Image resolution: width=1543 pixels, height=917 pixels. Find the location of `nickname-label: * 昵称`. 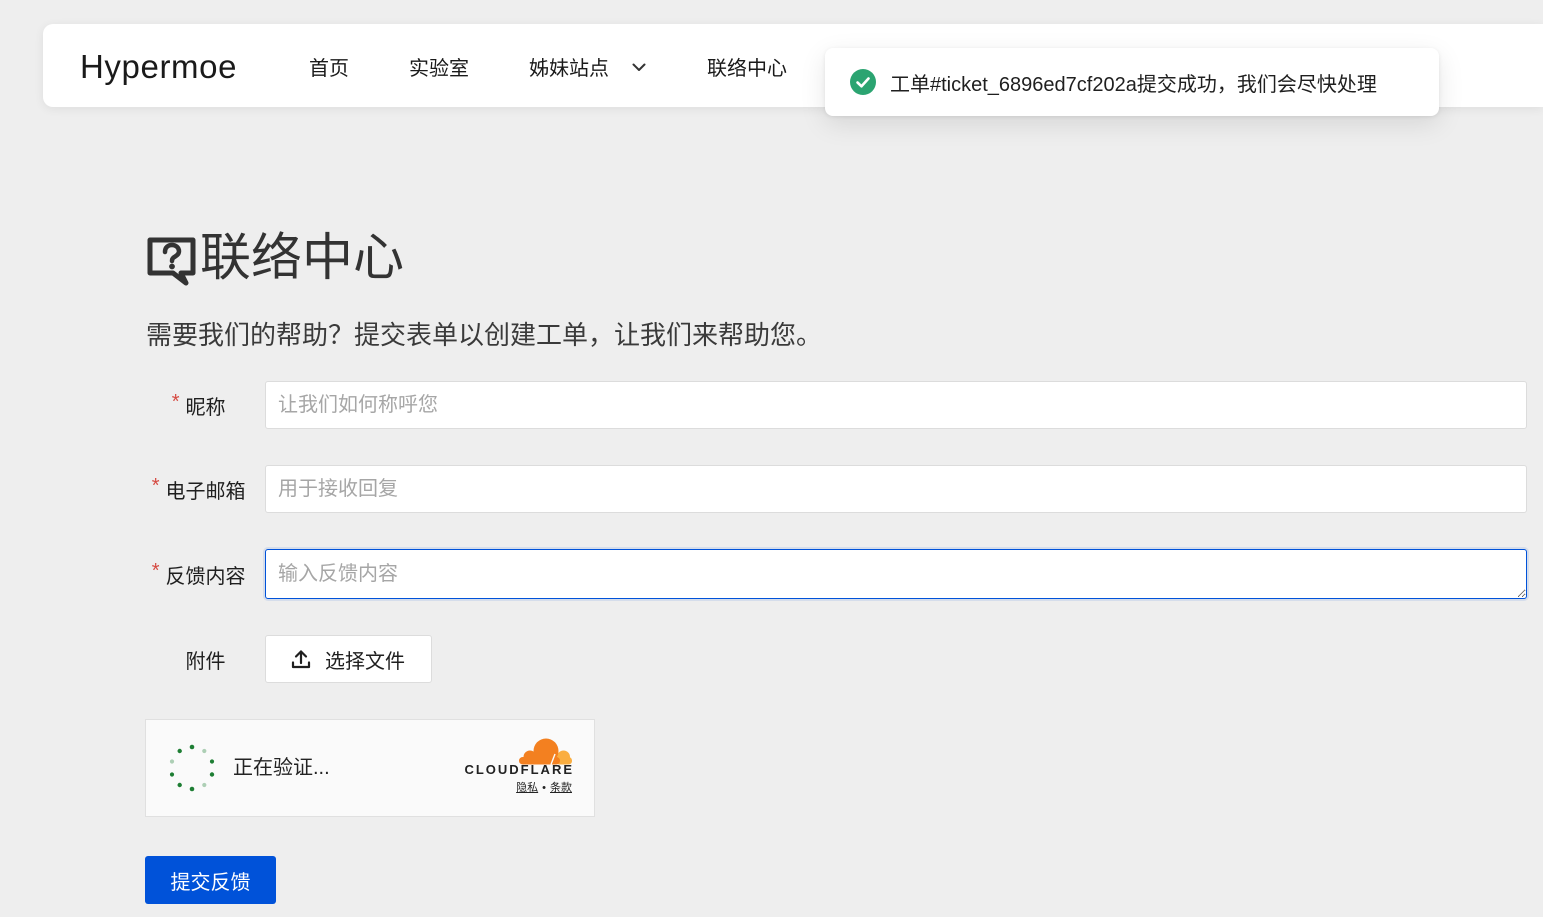

nickname-label: * 昵称 is located at coordinates (205, 405).